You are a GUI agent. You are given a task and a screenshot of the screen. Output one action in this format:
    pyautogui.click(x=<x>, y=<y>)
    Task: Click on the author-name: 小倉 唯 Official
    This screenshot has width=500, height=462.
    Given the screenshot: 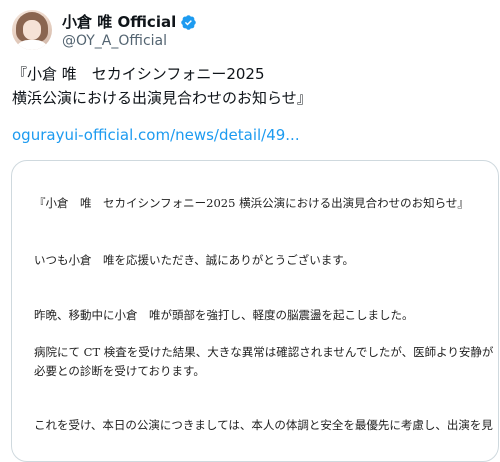 What is the action you would take?
    pyautogui.click(x=119, y=22)
    